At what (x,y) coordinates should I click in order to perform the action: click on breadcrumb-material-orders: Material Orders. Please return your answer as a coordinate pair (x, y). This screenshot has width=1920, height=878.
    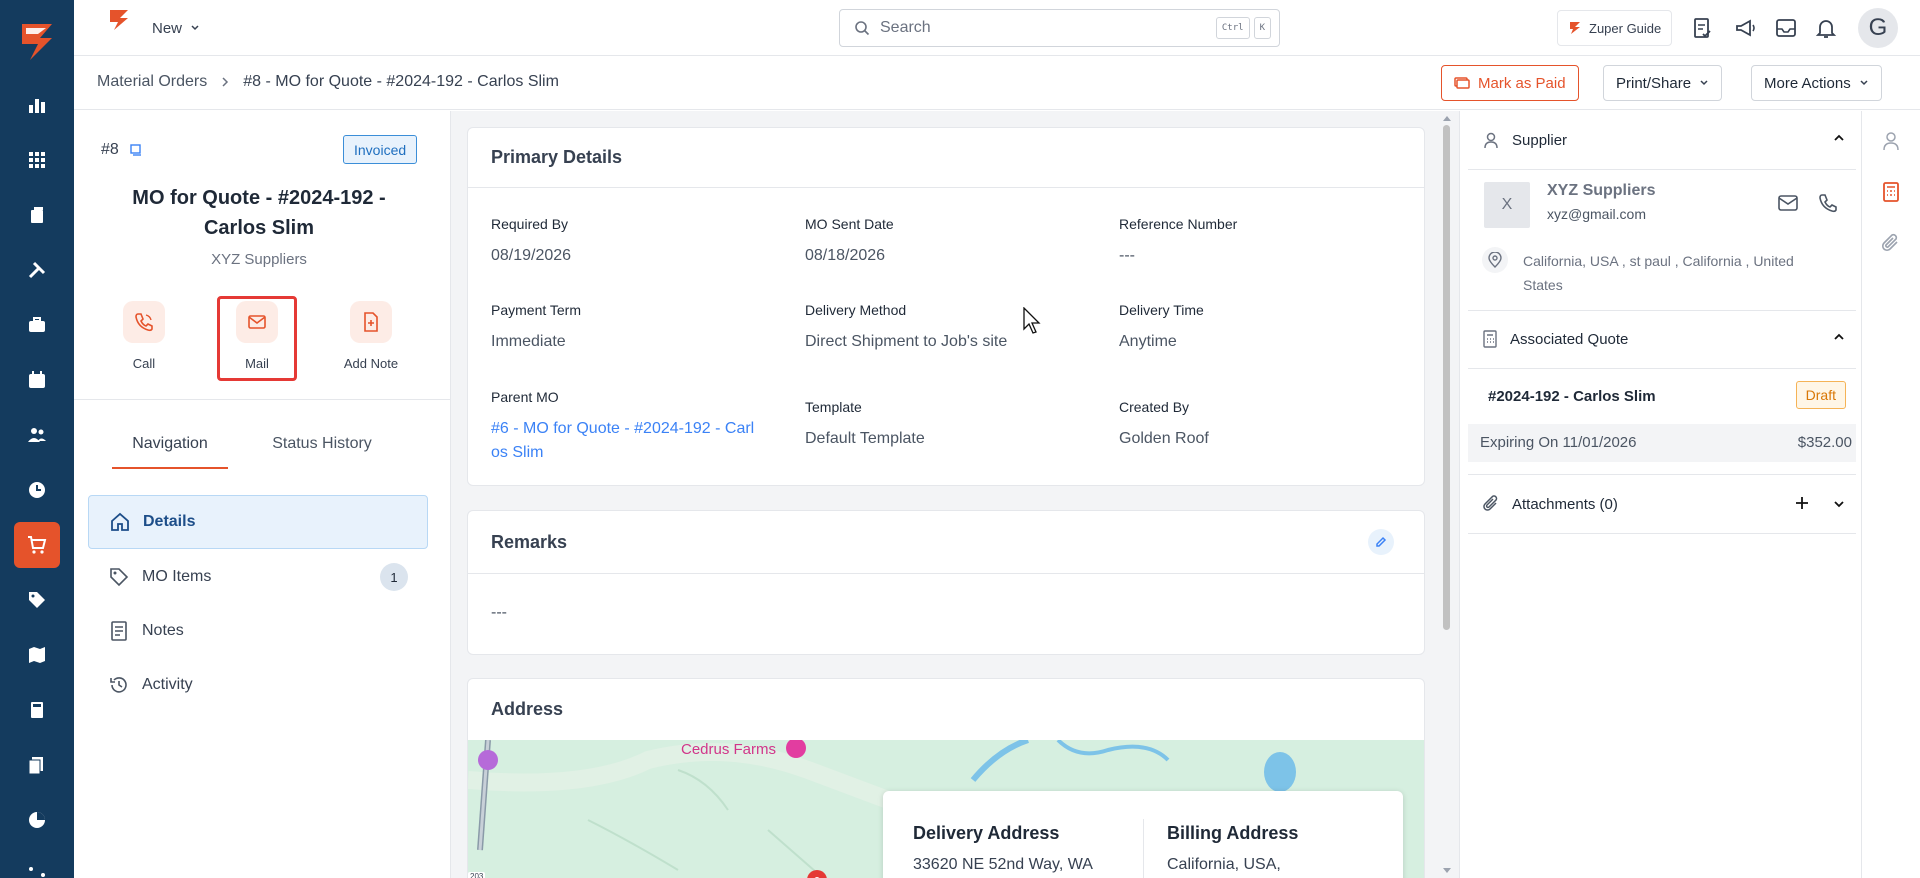
    Looking at the image, I should click on (152, 82).